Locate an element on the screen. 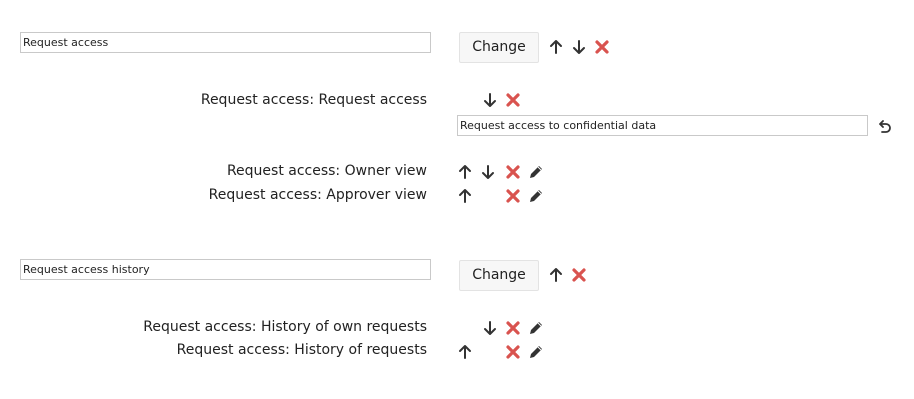  action-label: Request access is located at coordinates (313, 100).